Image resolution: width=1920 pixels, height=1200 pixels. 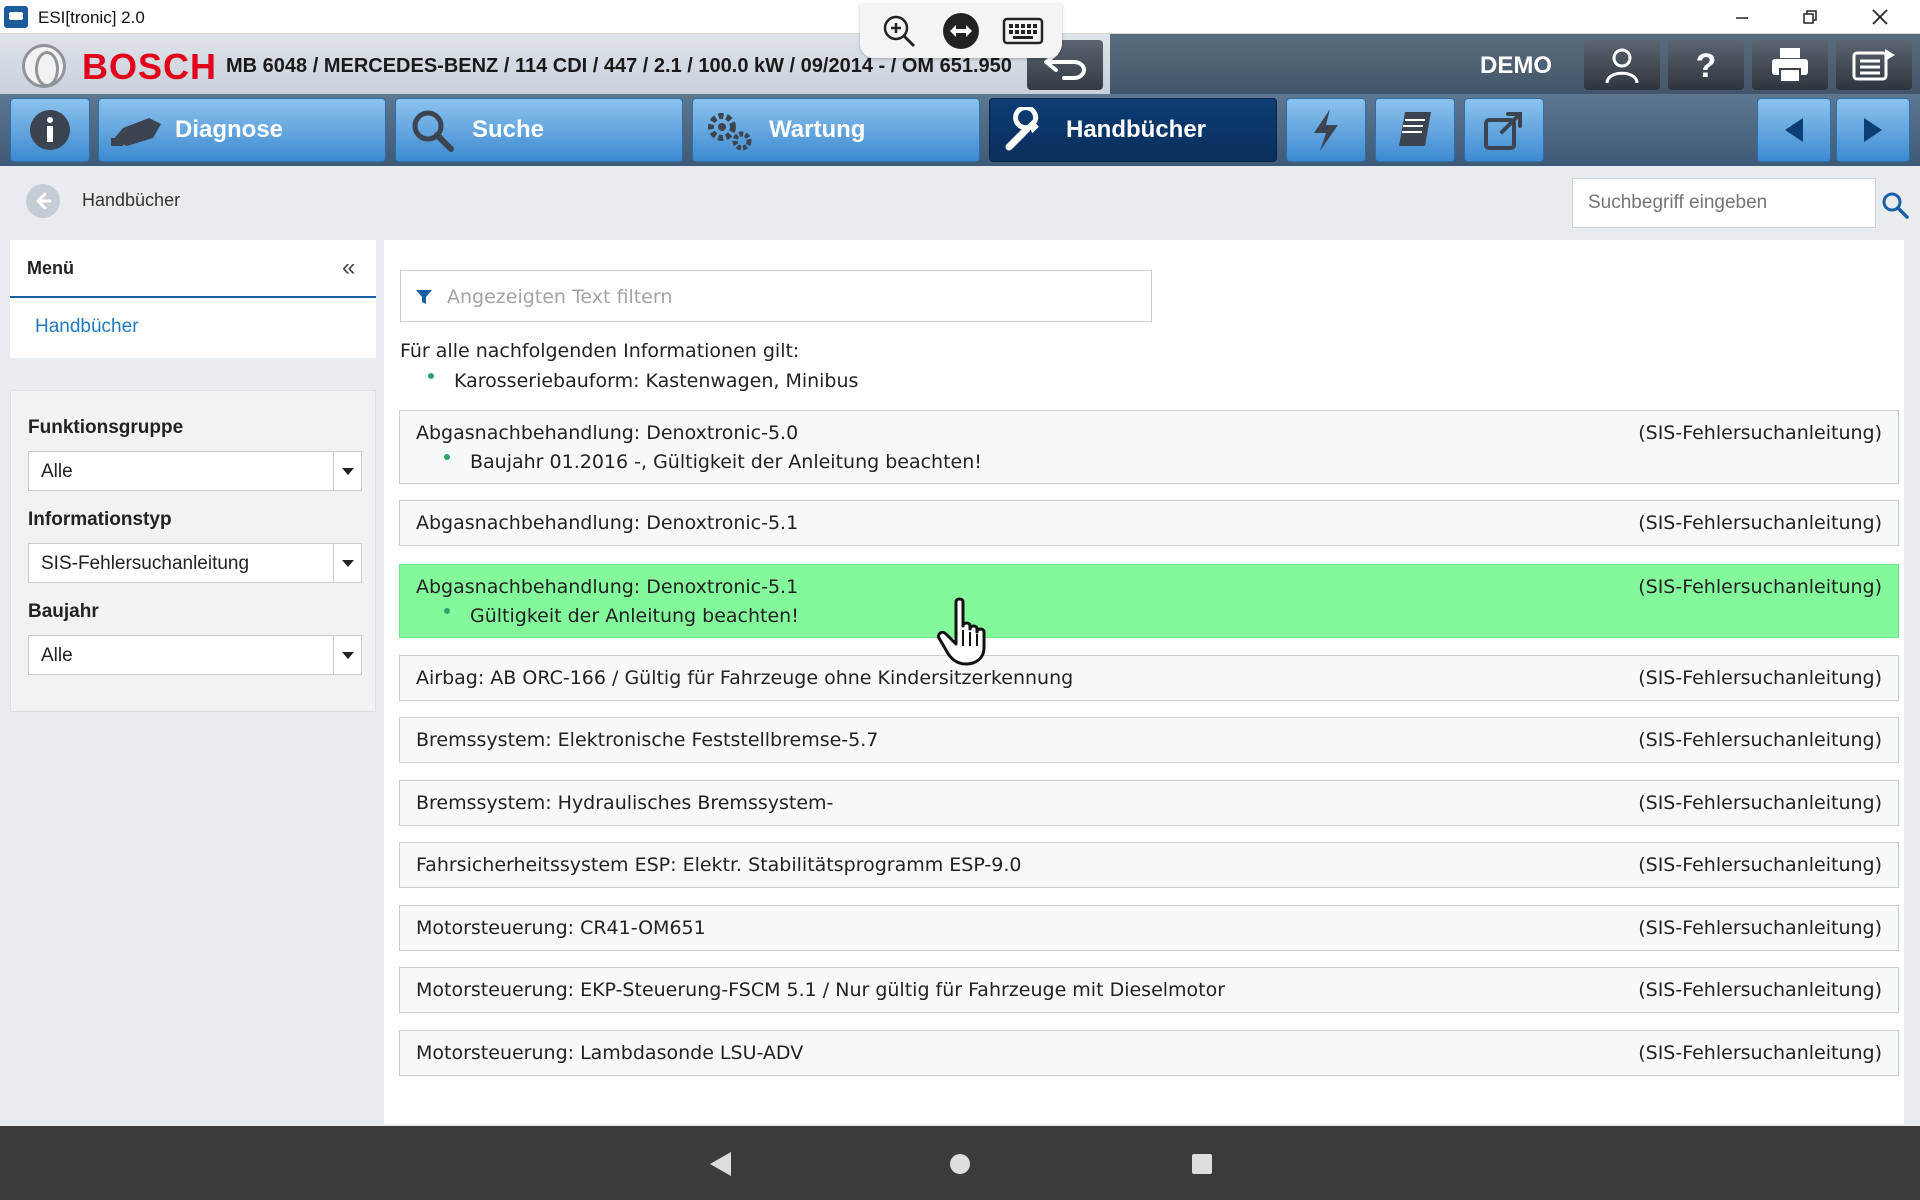 What do you see at coordinates (1415, 130) in the screenshot?
I see `tab-book` at bounding box center [1415, 130].